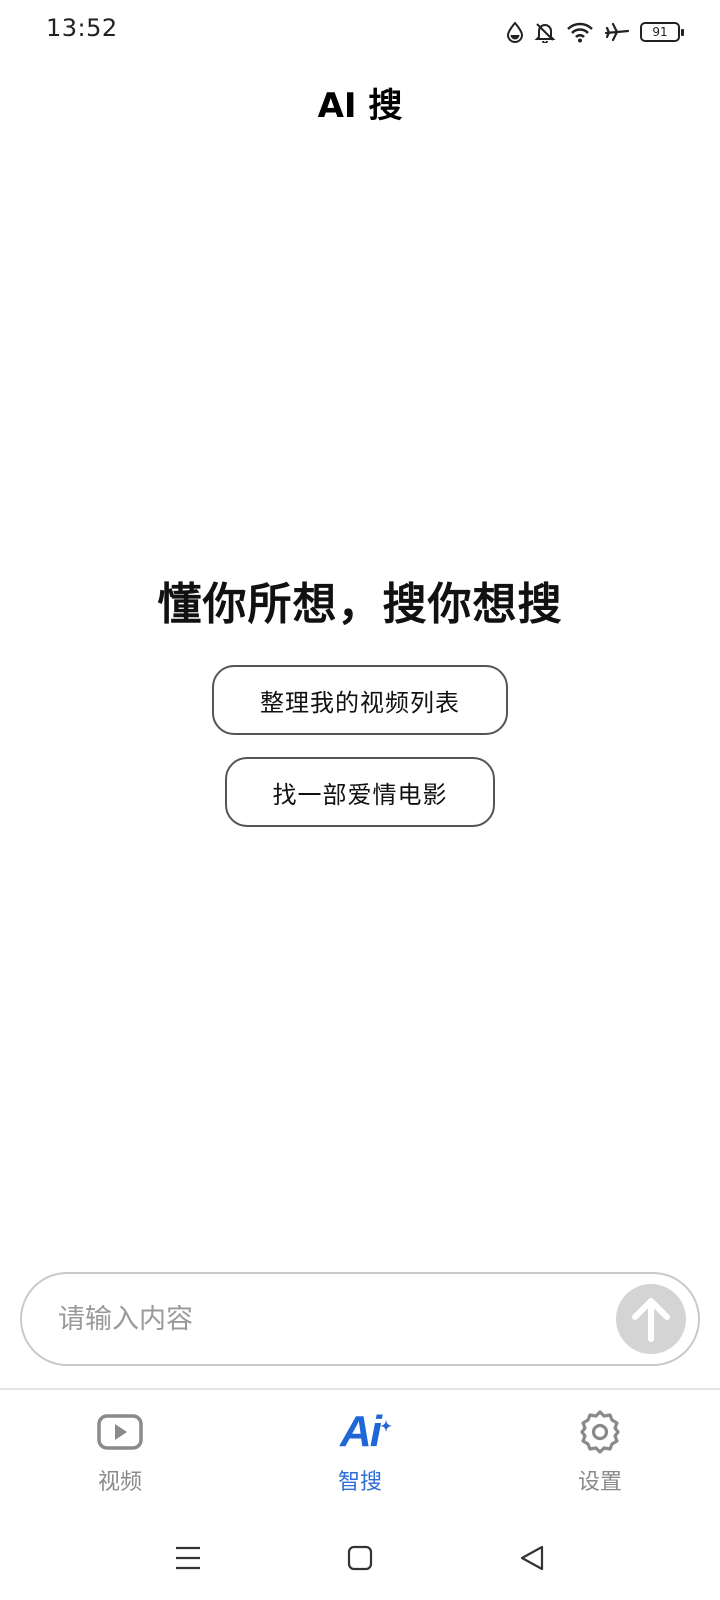 Image resolution: width=720 pixels, height=1600 pixels. I want to click on battery-icon: 91, so click(662, 32).